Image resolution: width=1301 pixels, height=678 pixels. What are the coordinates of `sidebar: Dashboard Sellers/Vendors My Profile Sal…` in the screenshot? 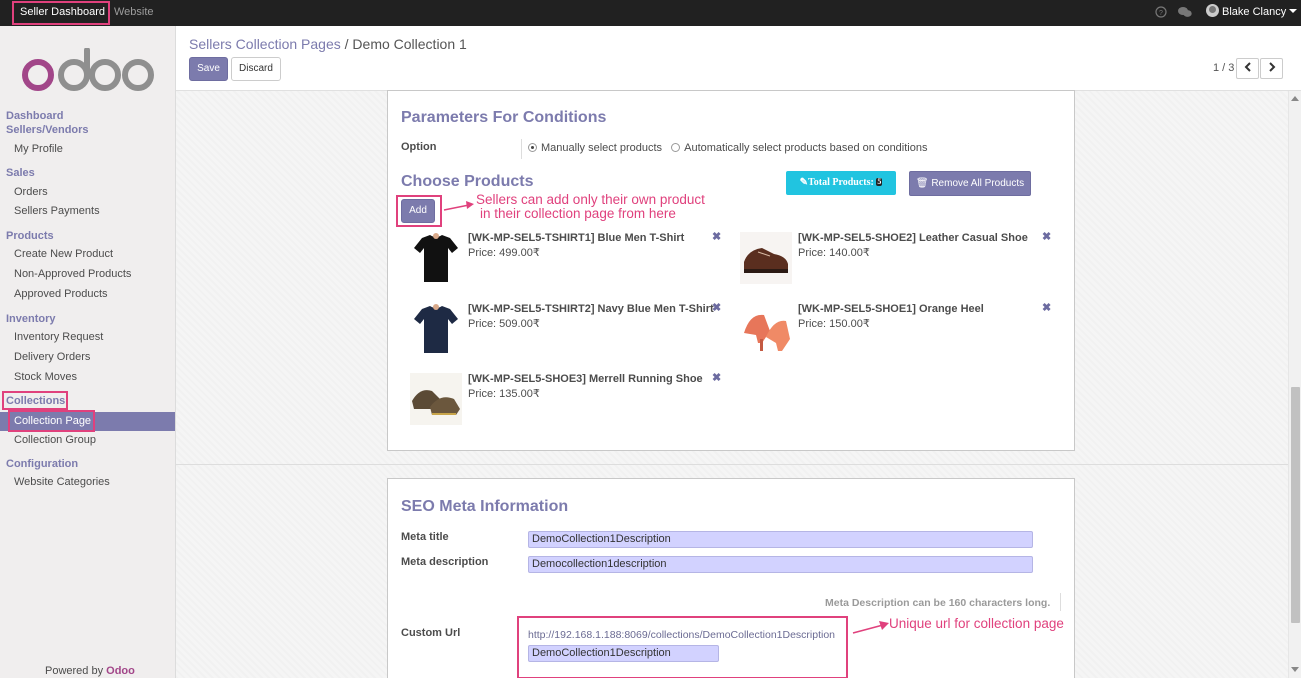 It's located at (88, 352).